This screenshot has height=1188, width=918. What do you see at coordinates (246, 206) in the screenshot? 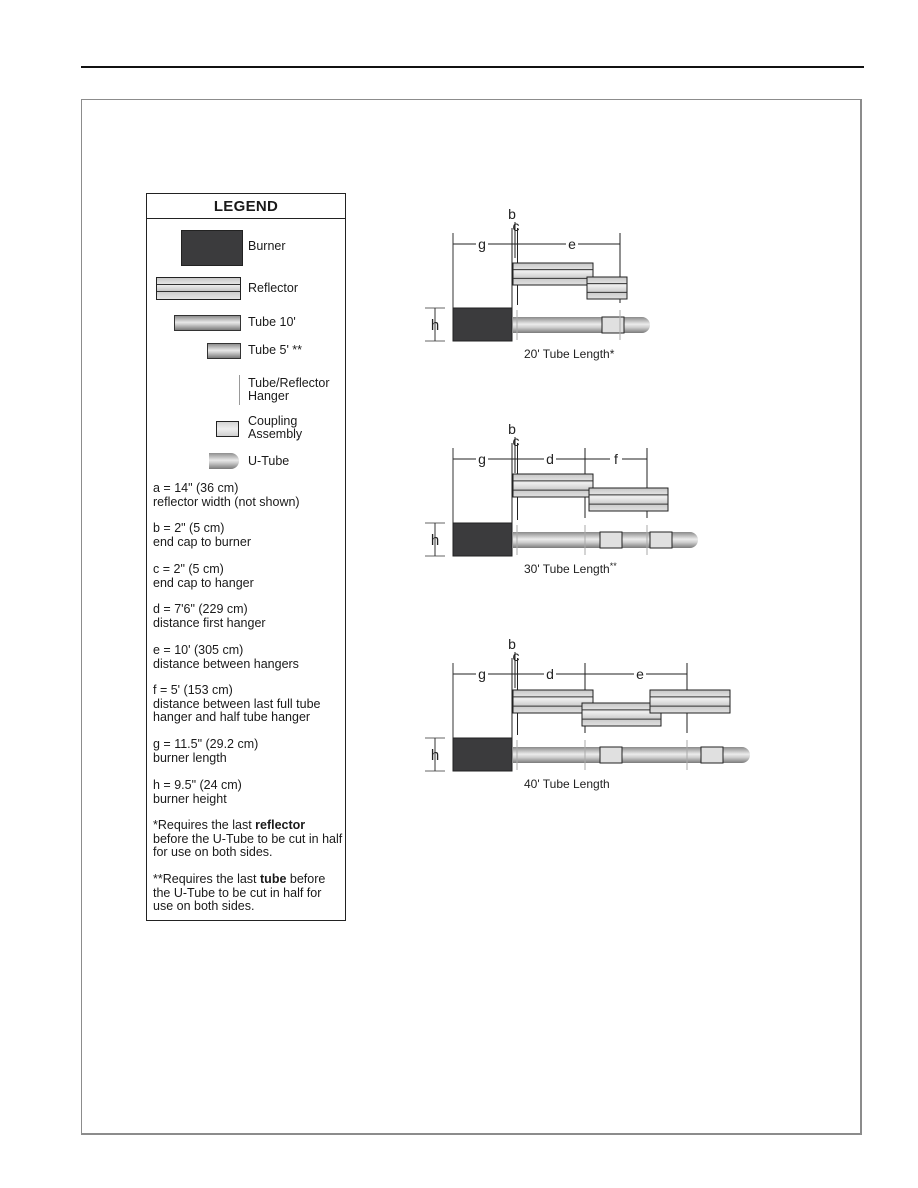
I see `legend-title: LEGEND` at bounding box center [246, 206].